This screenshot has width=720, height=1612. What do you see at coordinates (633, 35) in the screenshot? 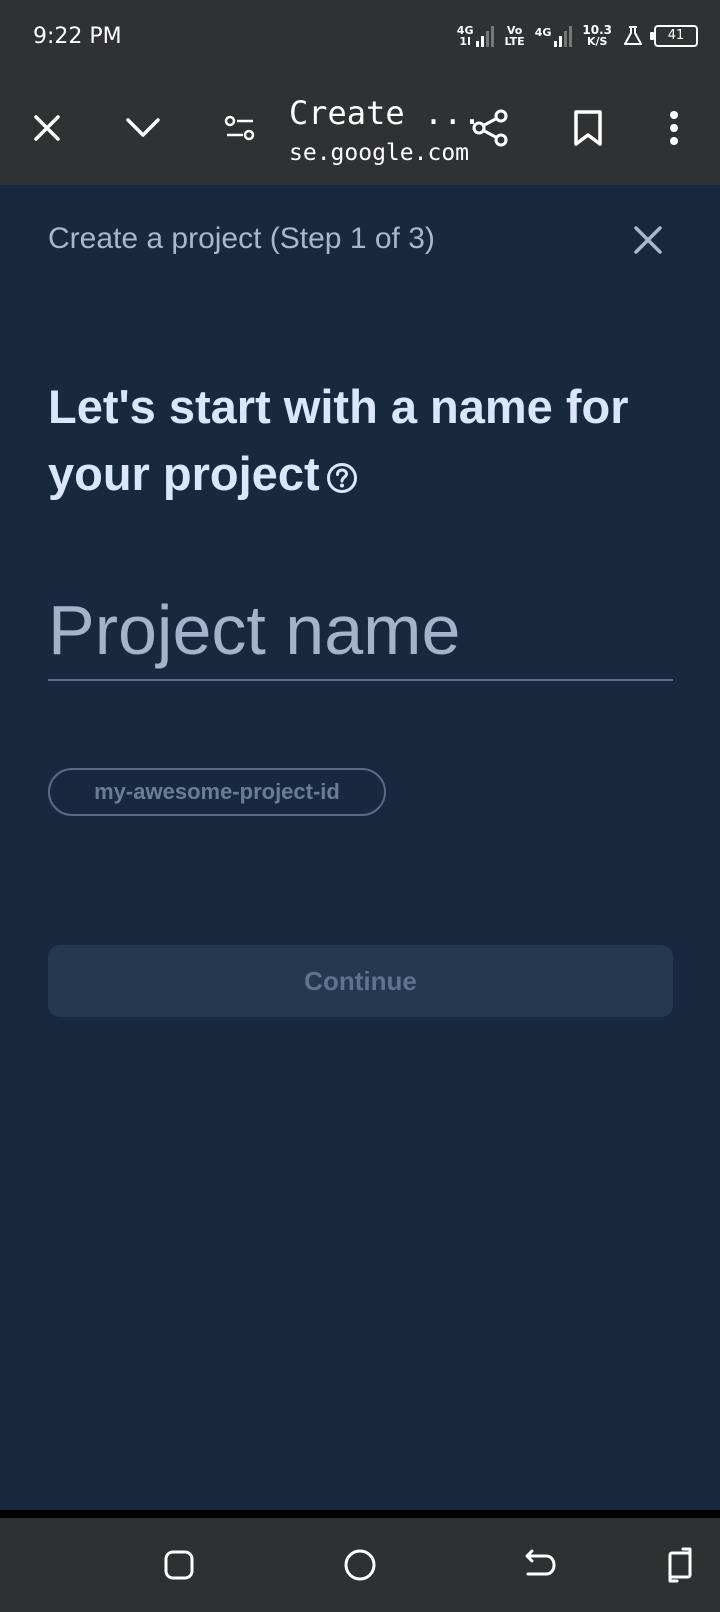
I see `flask-icon` at bounding box center [633, 35].